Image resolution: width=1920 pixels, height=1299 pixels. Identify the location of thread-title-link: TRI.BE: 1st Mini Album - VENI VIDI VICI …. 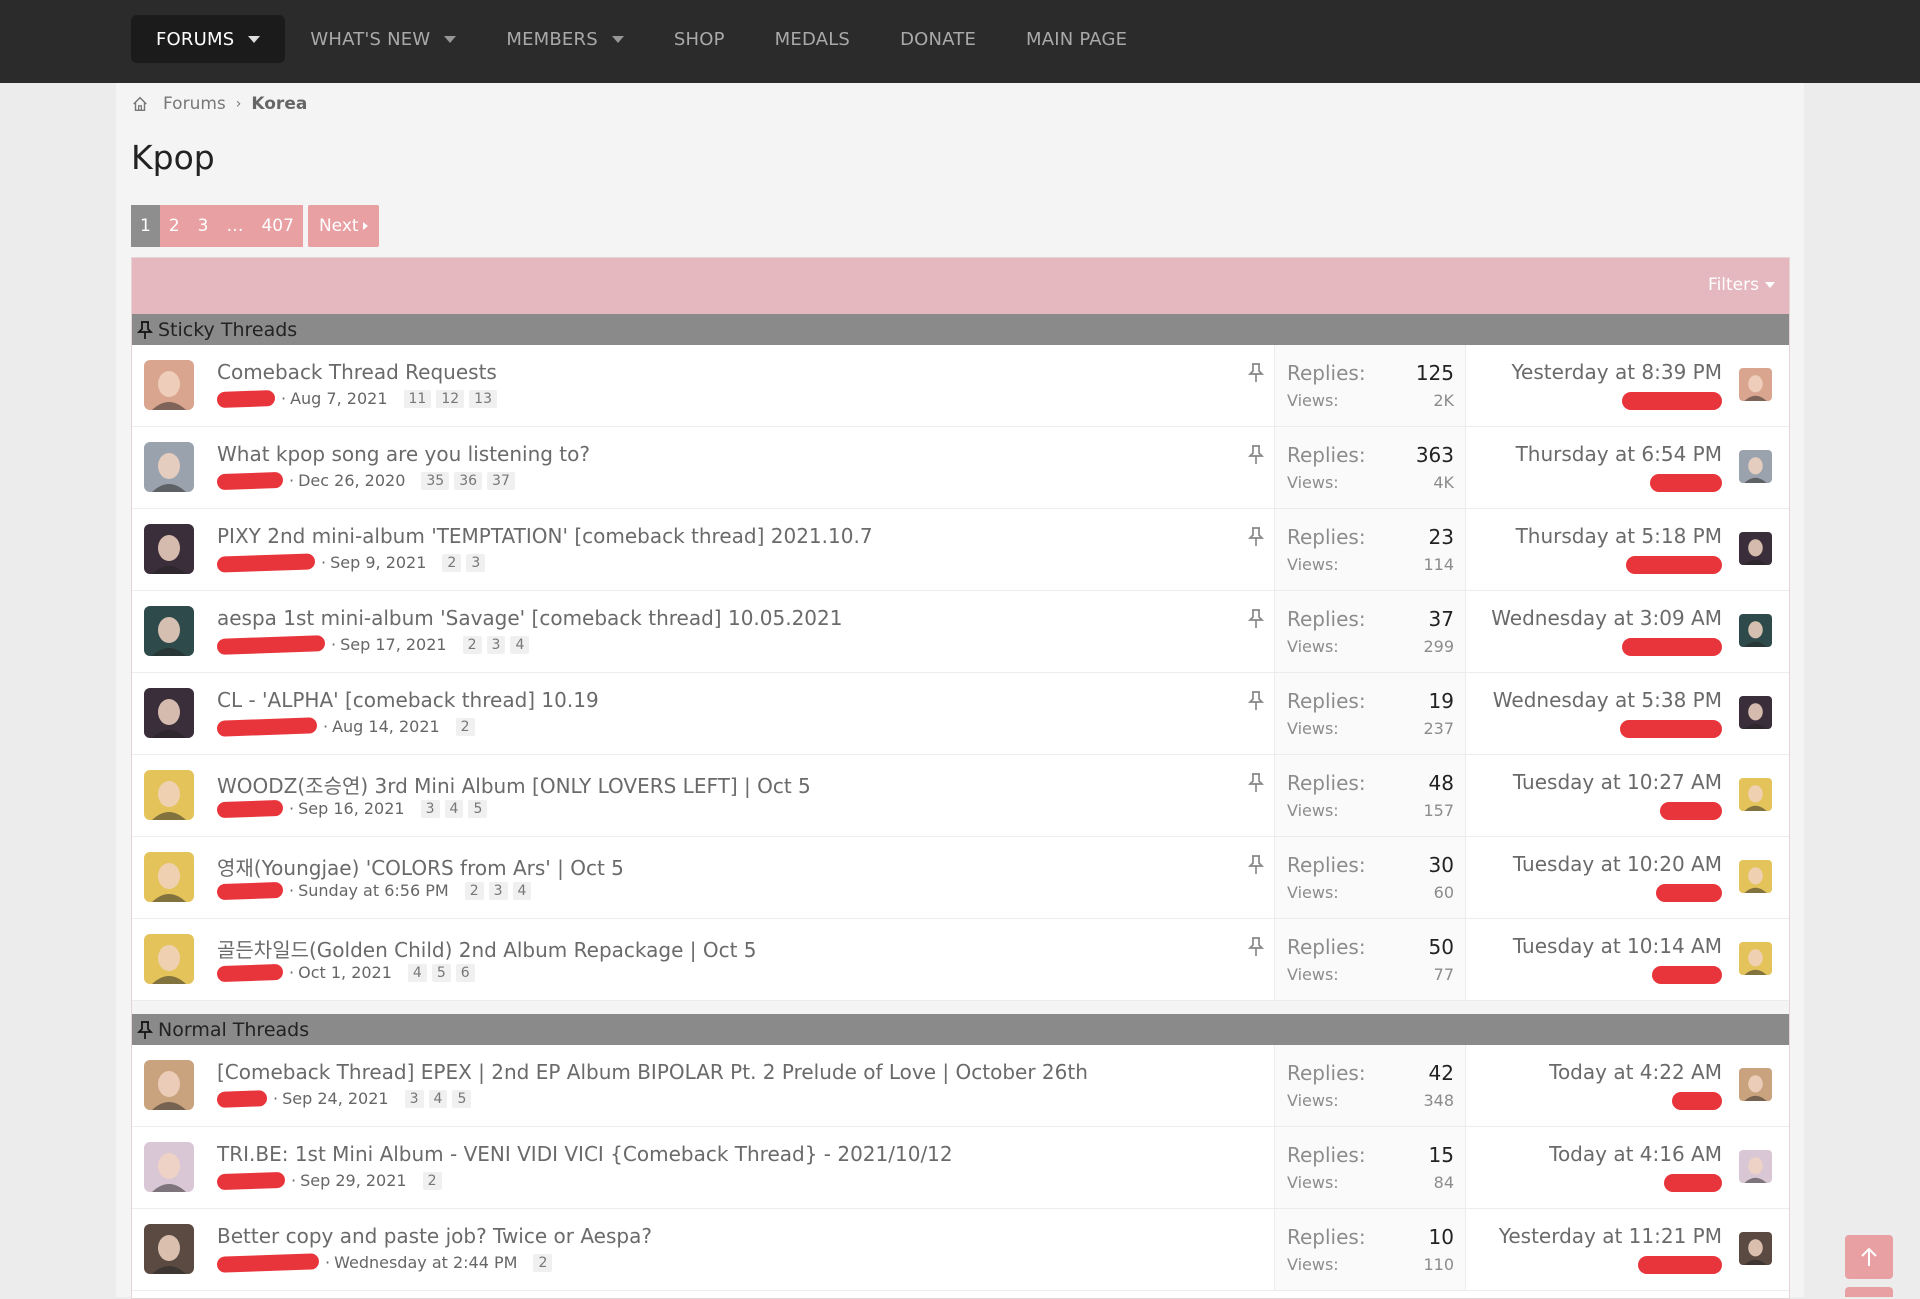
(585, 1154).